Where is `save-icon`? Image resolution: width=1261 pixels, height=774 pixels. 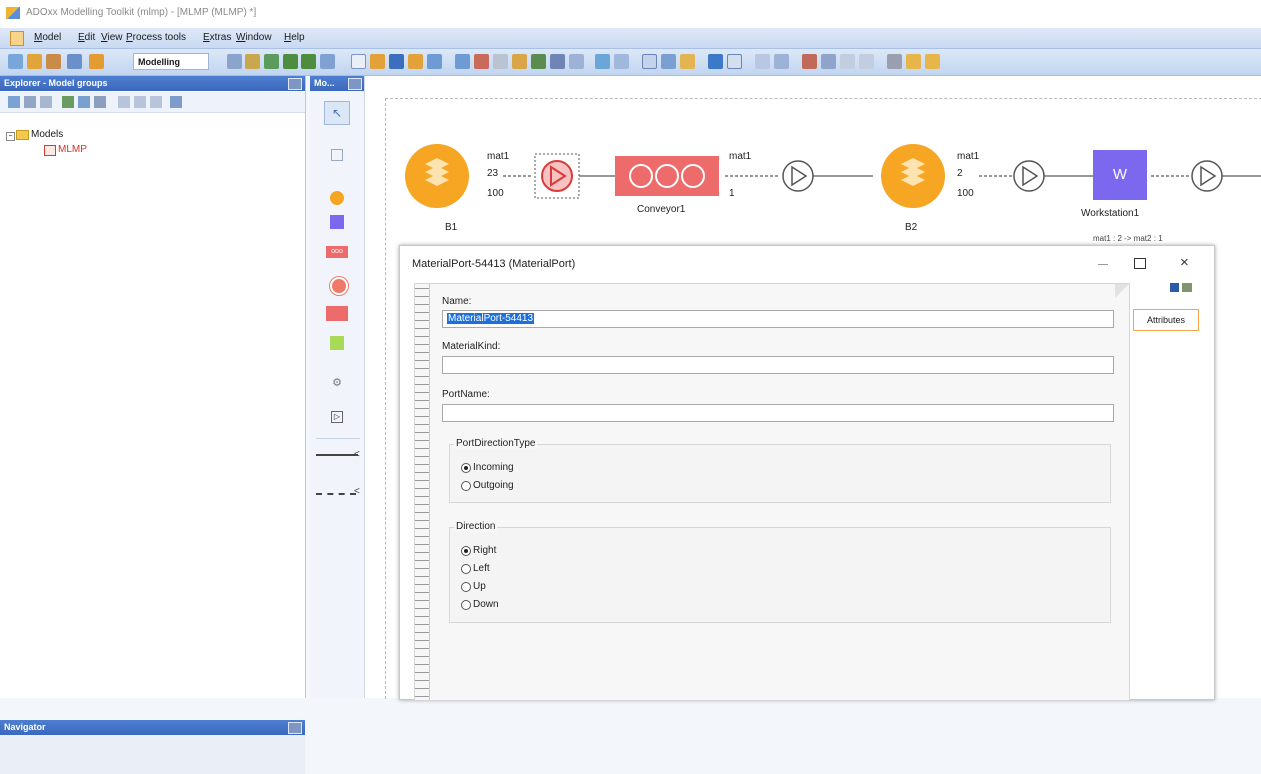 save-icon is located at coordinates (1174, 287).